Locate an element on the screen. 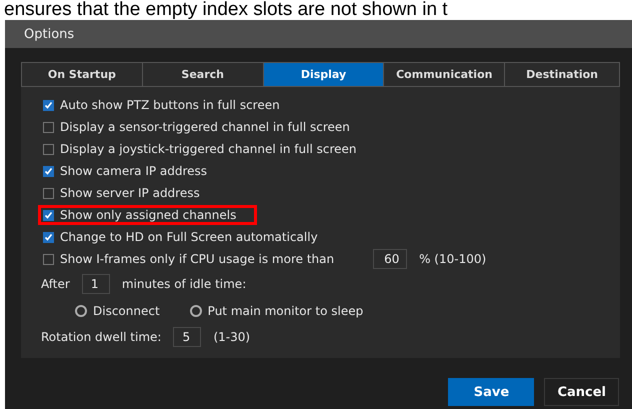  radio-option: Put main monitor to sleep is located at coordinates (277, 311).